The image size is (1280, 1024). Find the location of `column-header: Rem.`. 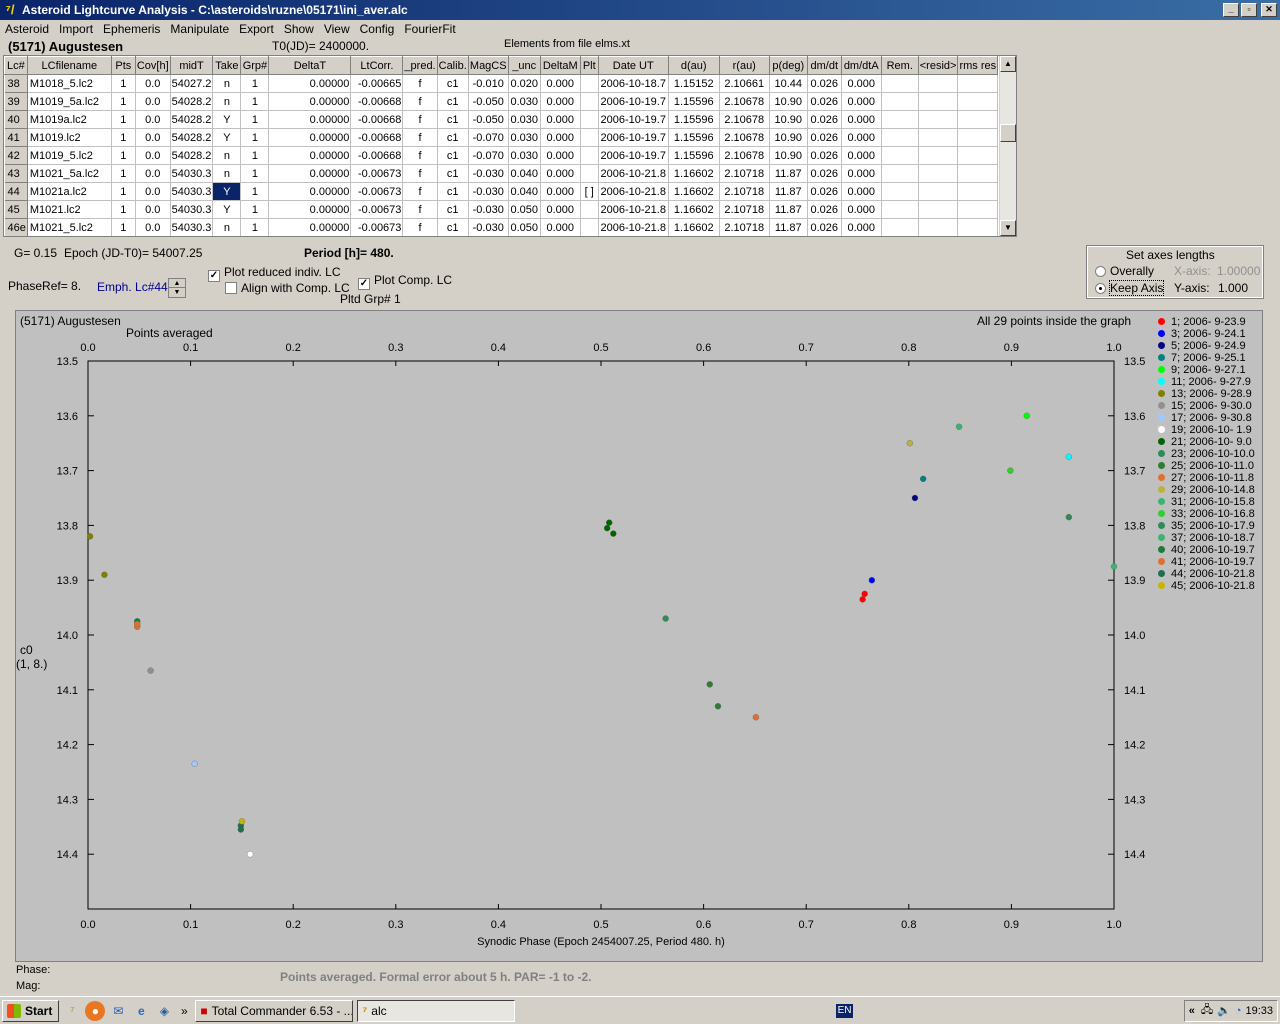

column-header: Rem. is located at coordinates (899, 65).